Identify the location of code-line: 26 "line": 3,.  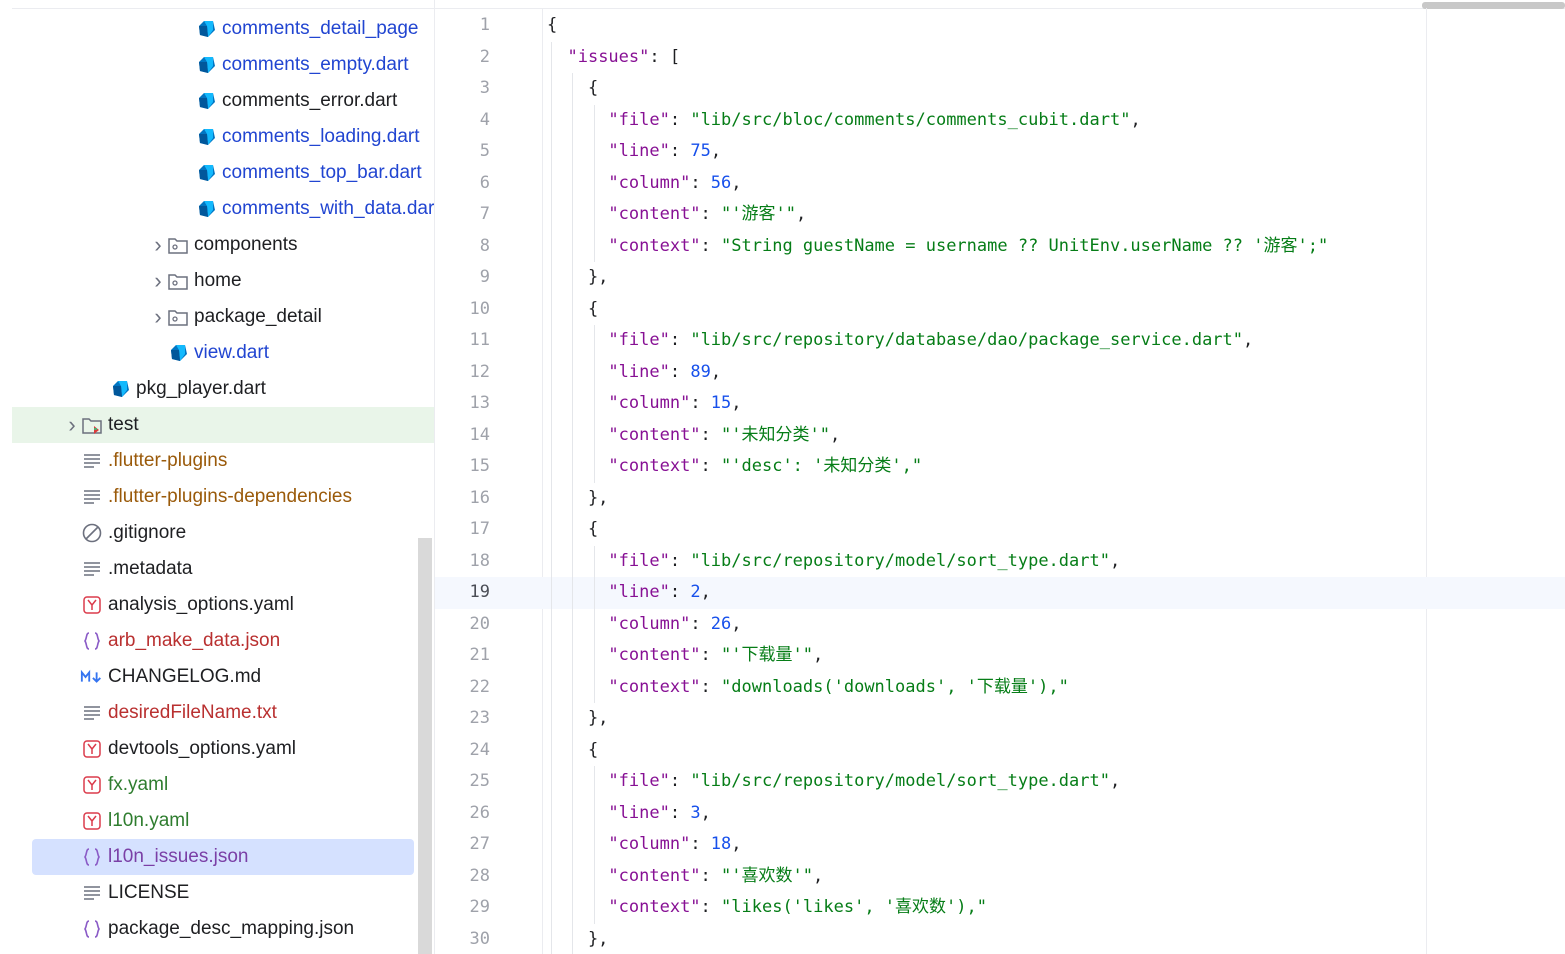
(1000, 814).